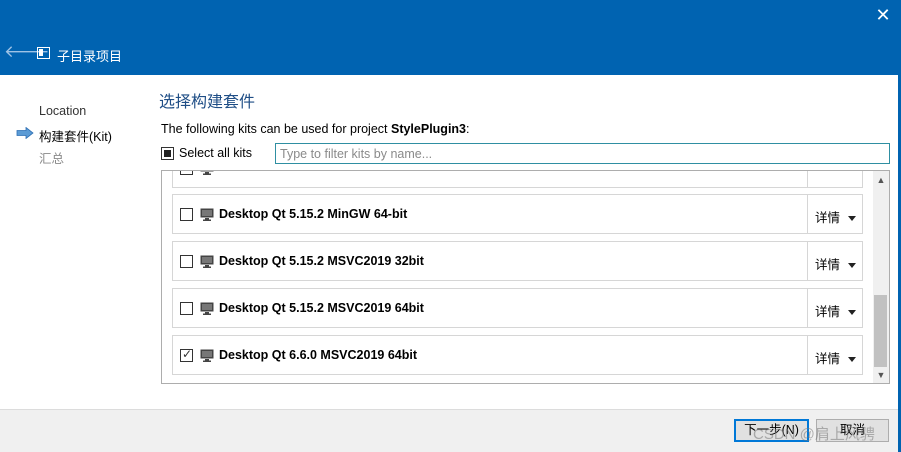 This screenshot has height=452, width=901. Describe the element at coordinates (881, 375) in the screenshot. I see `scroll-down-icon: ▼` at that location.